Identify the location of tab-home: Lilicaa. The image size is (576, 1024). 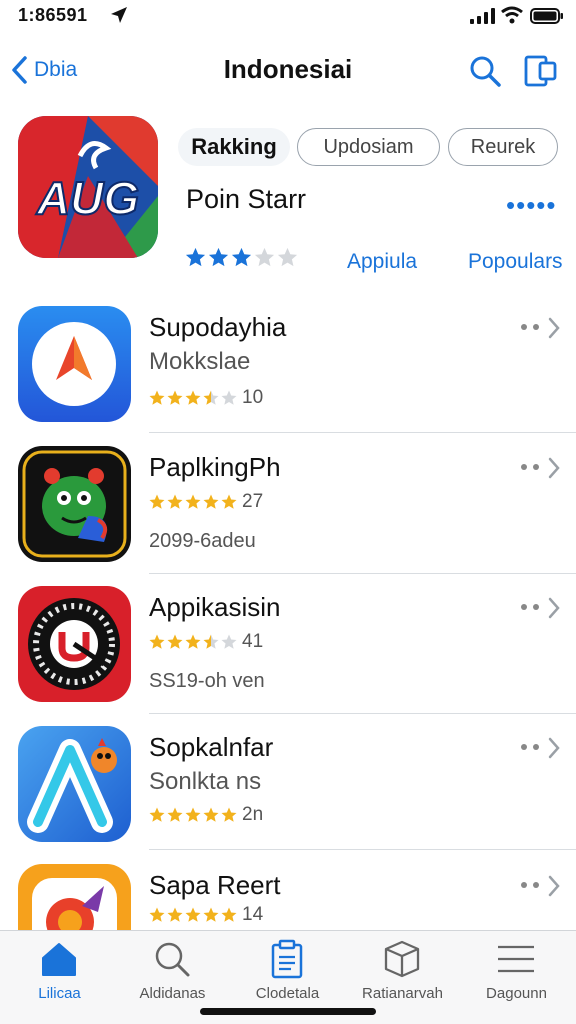
(59, 969).